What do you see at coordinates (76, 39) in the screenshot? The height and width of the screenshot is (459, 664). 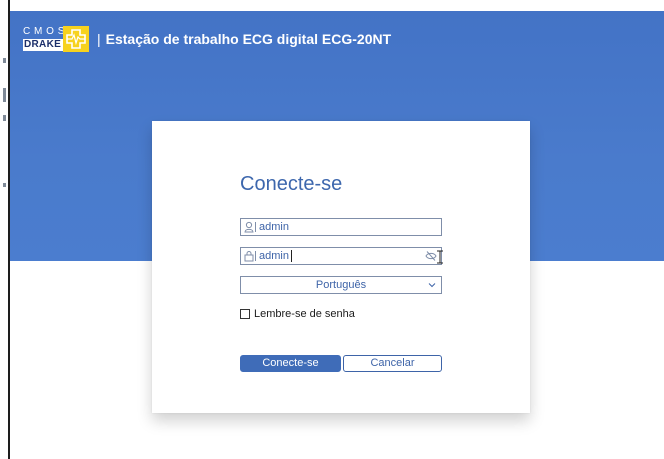 I see `medical-cross-icon` at bounding box center [76, 39].